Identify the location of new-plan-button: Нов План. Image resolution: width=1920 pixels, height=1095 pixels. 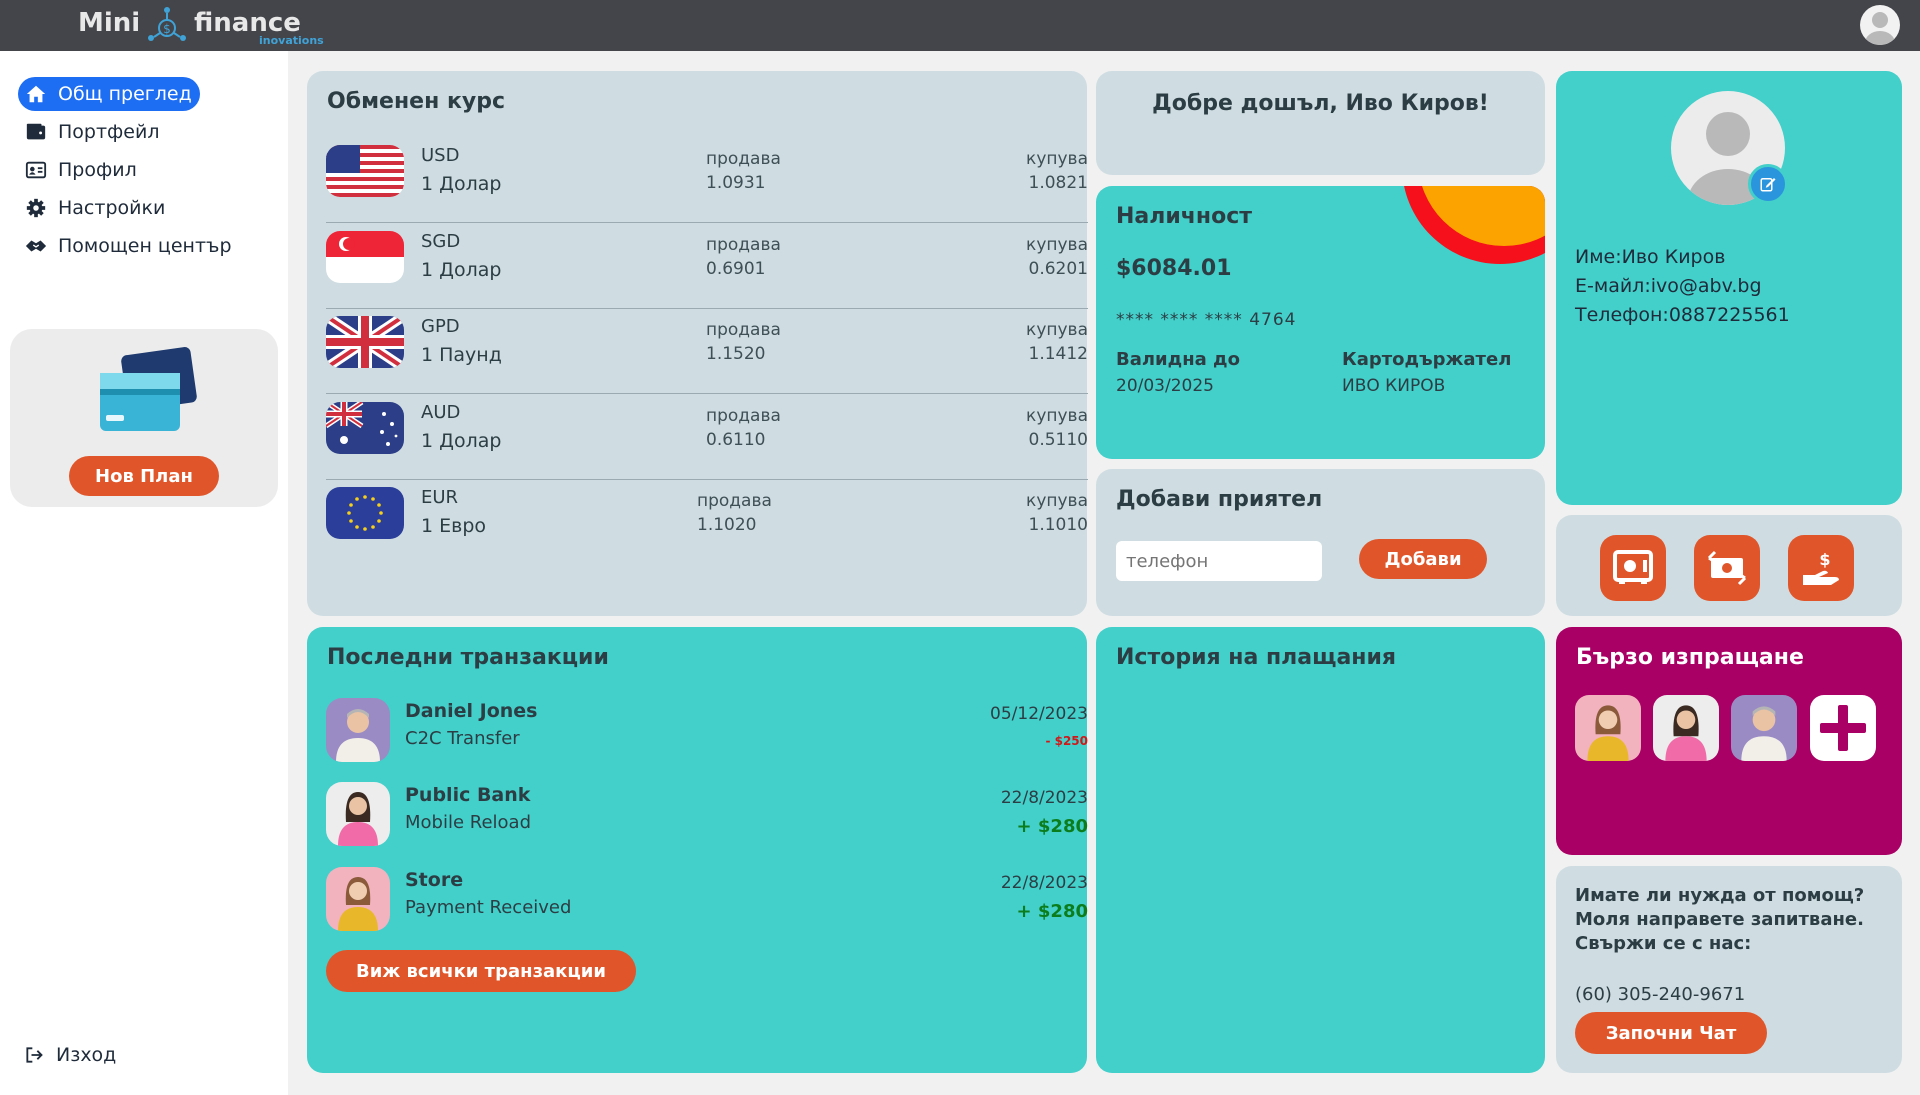
(144, 476).